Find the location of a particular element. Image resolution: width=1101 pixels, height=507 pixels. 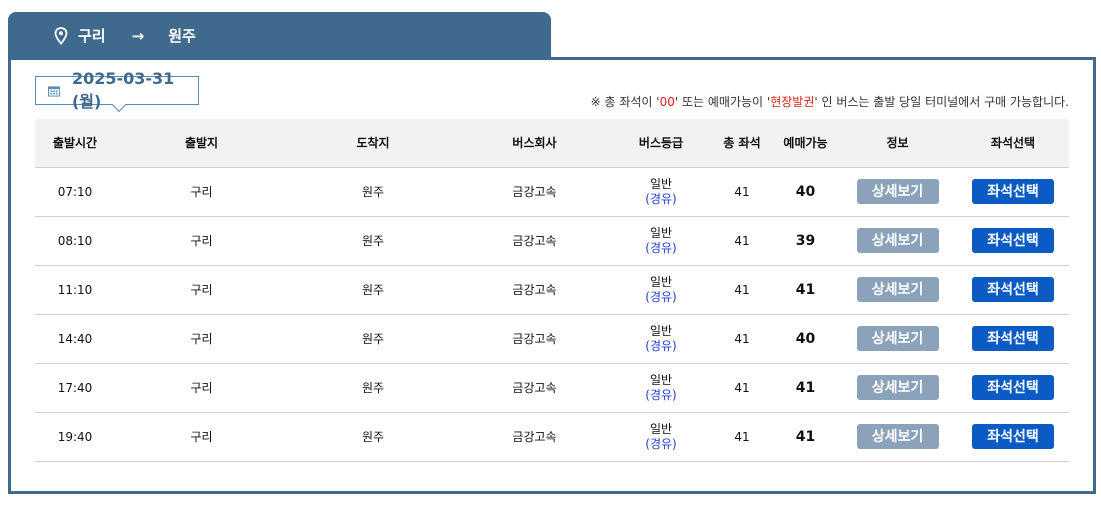

notice-code-onsite: 현장발권 is located at coordinates (792, 102).